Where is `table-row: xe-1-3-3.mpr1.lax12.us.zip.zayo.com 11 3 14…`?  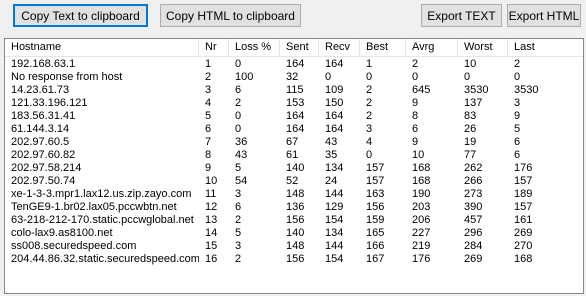
table-row: xe-1-3-3.mpr1.lax12.us.zip.zayo.com 11 3 14… is located at coordinates (294, 194).